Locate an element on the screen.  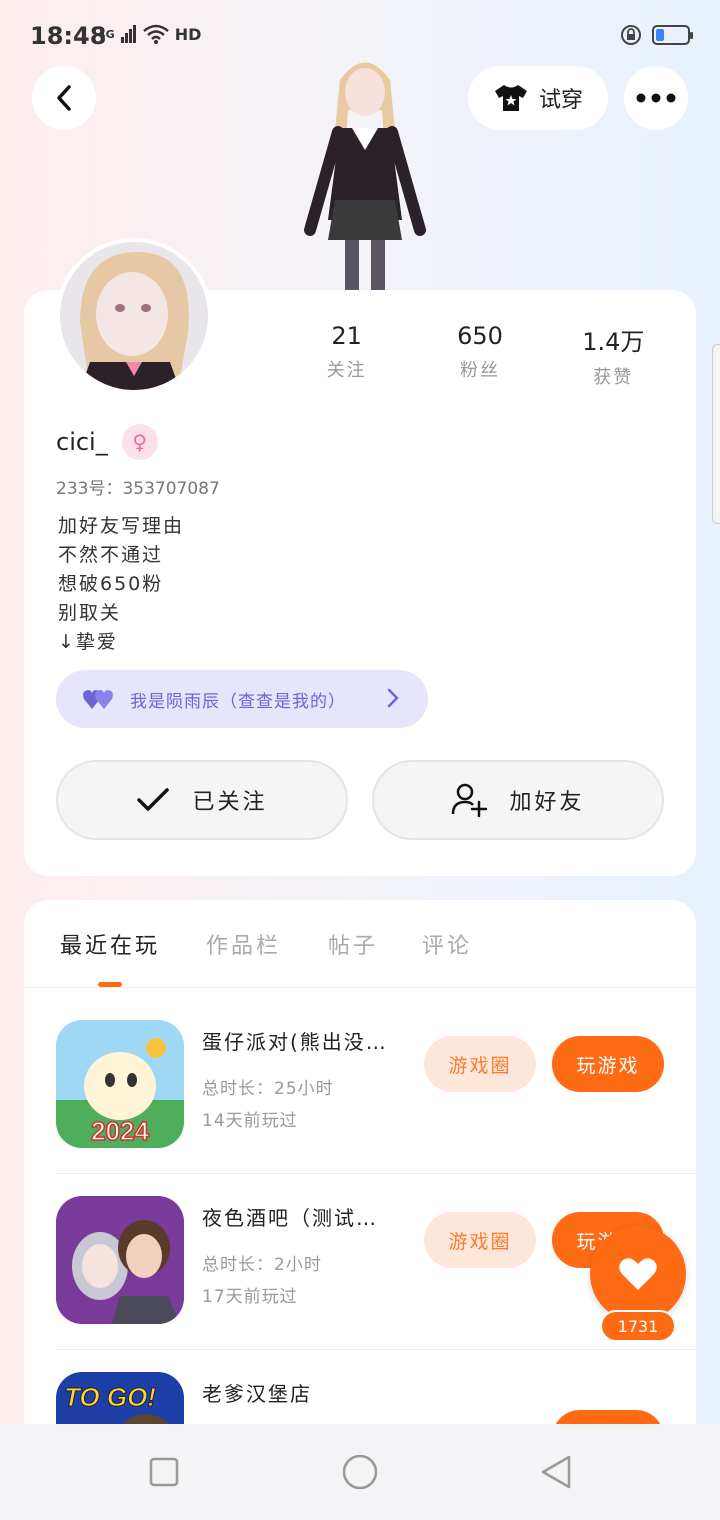
bio-line: 加好友写理由 is located at coordinates (121, 526).